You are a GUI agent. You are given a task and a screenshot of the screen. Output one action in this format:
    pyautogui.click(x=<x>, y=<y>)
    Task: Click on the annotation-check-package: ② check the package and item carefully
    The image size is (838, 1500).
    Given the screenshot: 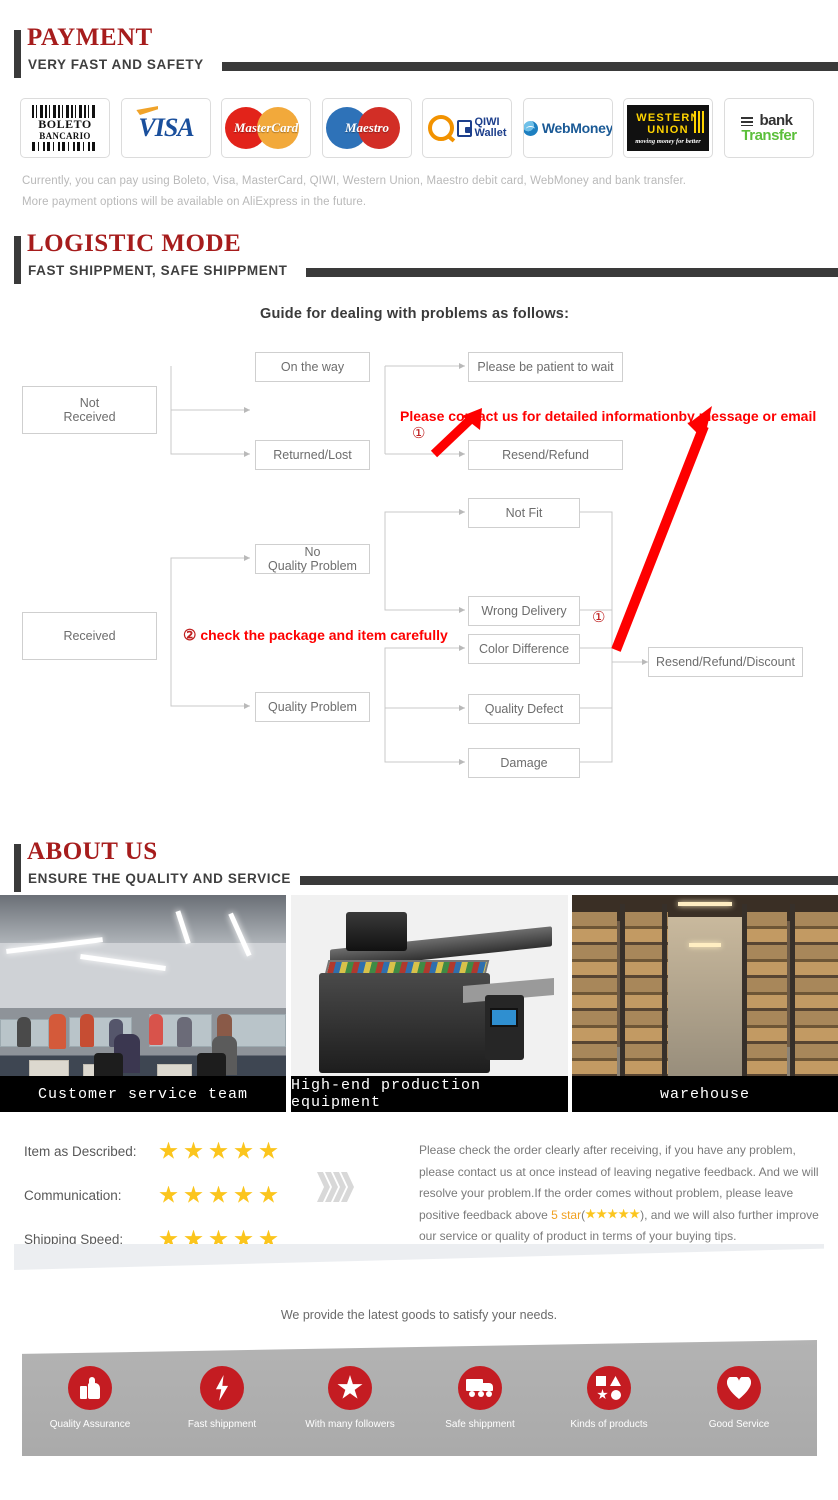 What is the action you would take?
    pyautogui.click(x=315, y=635)
    